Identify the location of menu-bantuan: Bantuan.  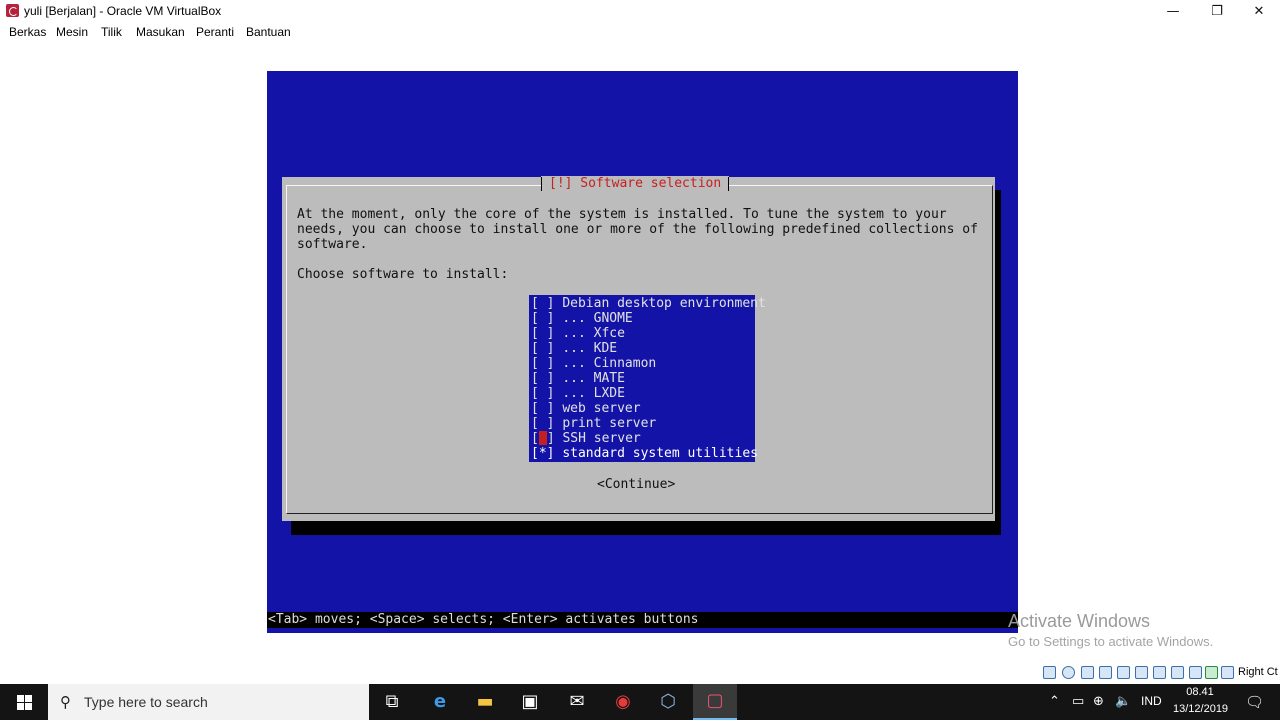
(268, 32).